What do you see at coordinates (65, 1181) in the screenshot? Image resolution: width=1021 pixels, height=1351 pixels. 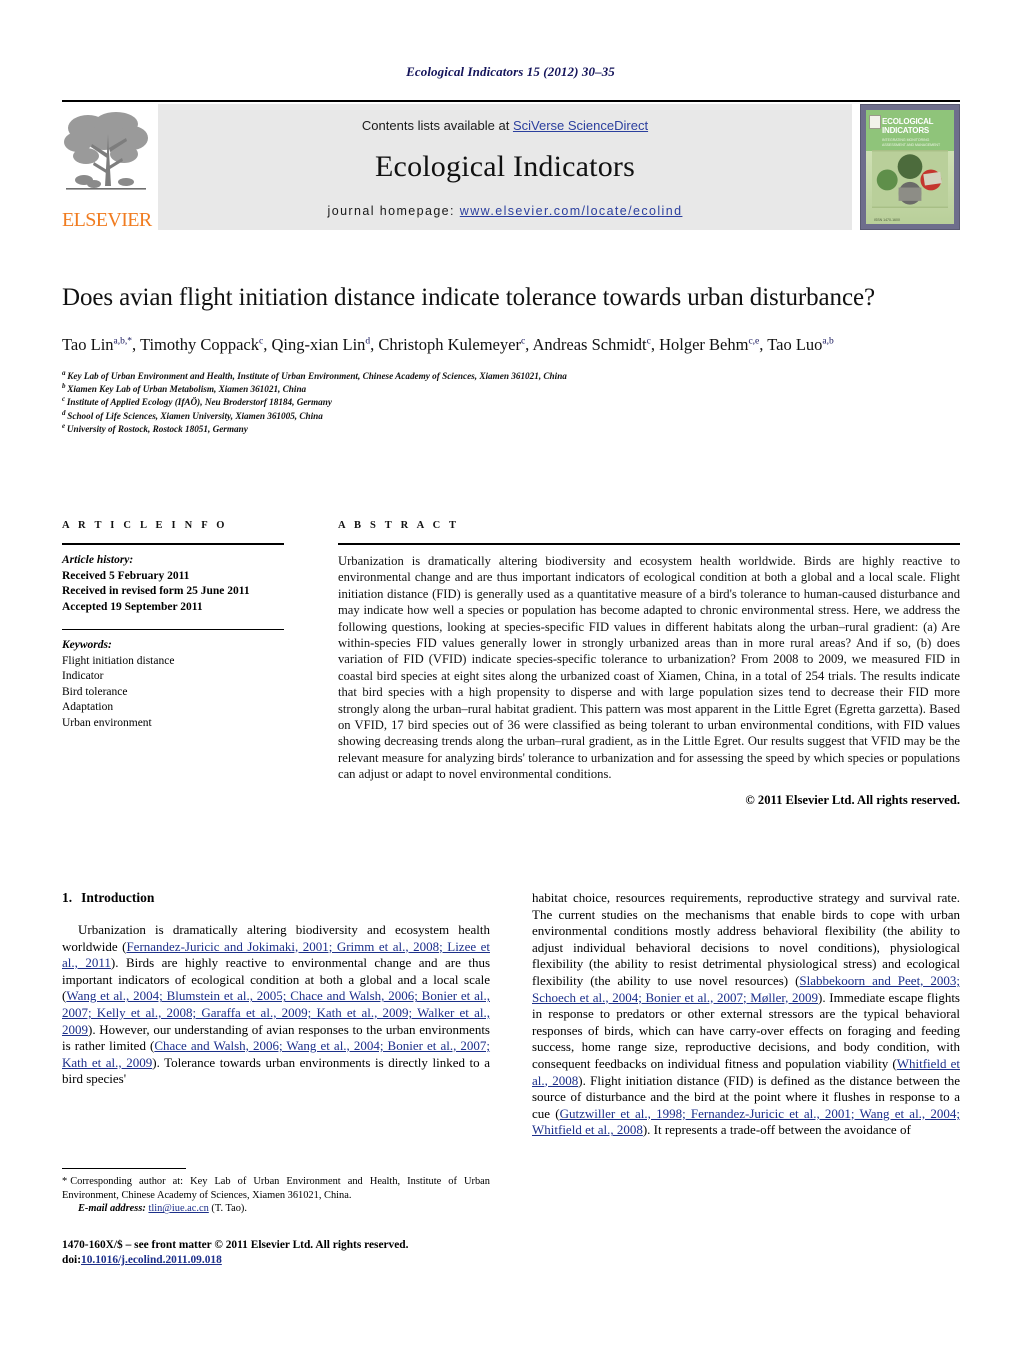 I see `footnote-star: *` at bounding box center [65, 1181].